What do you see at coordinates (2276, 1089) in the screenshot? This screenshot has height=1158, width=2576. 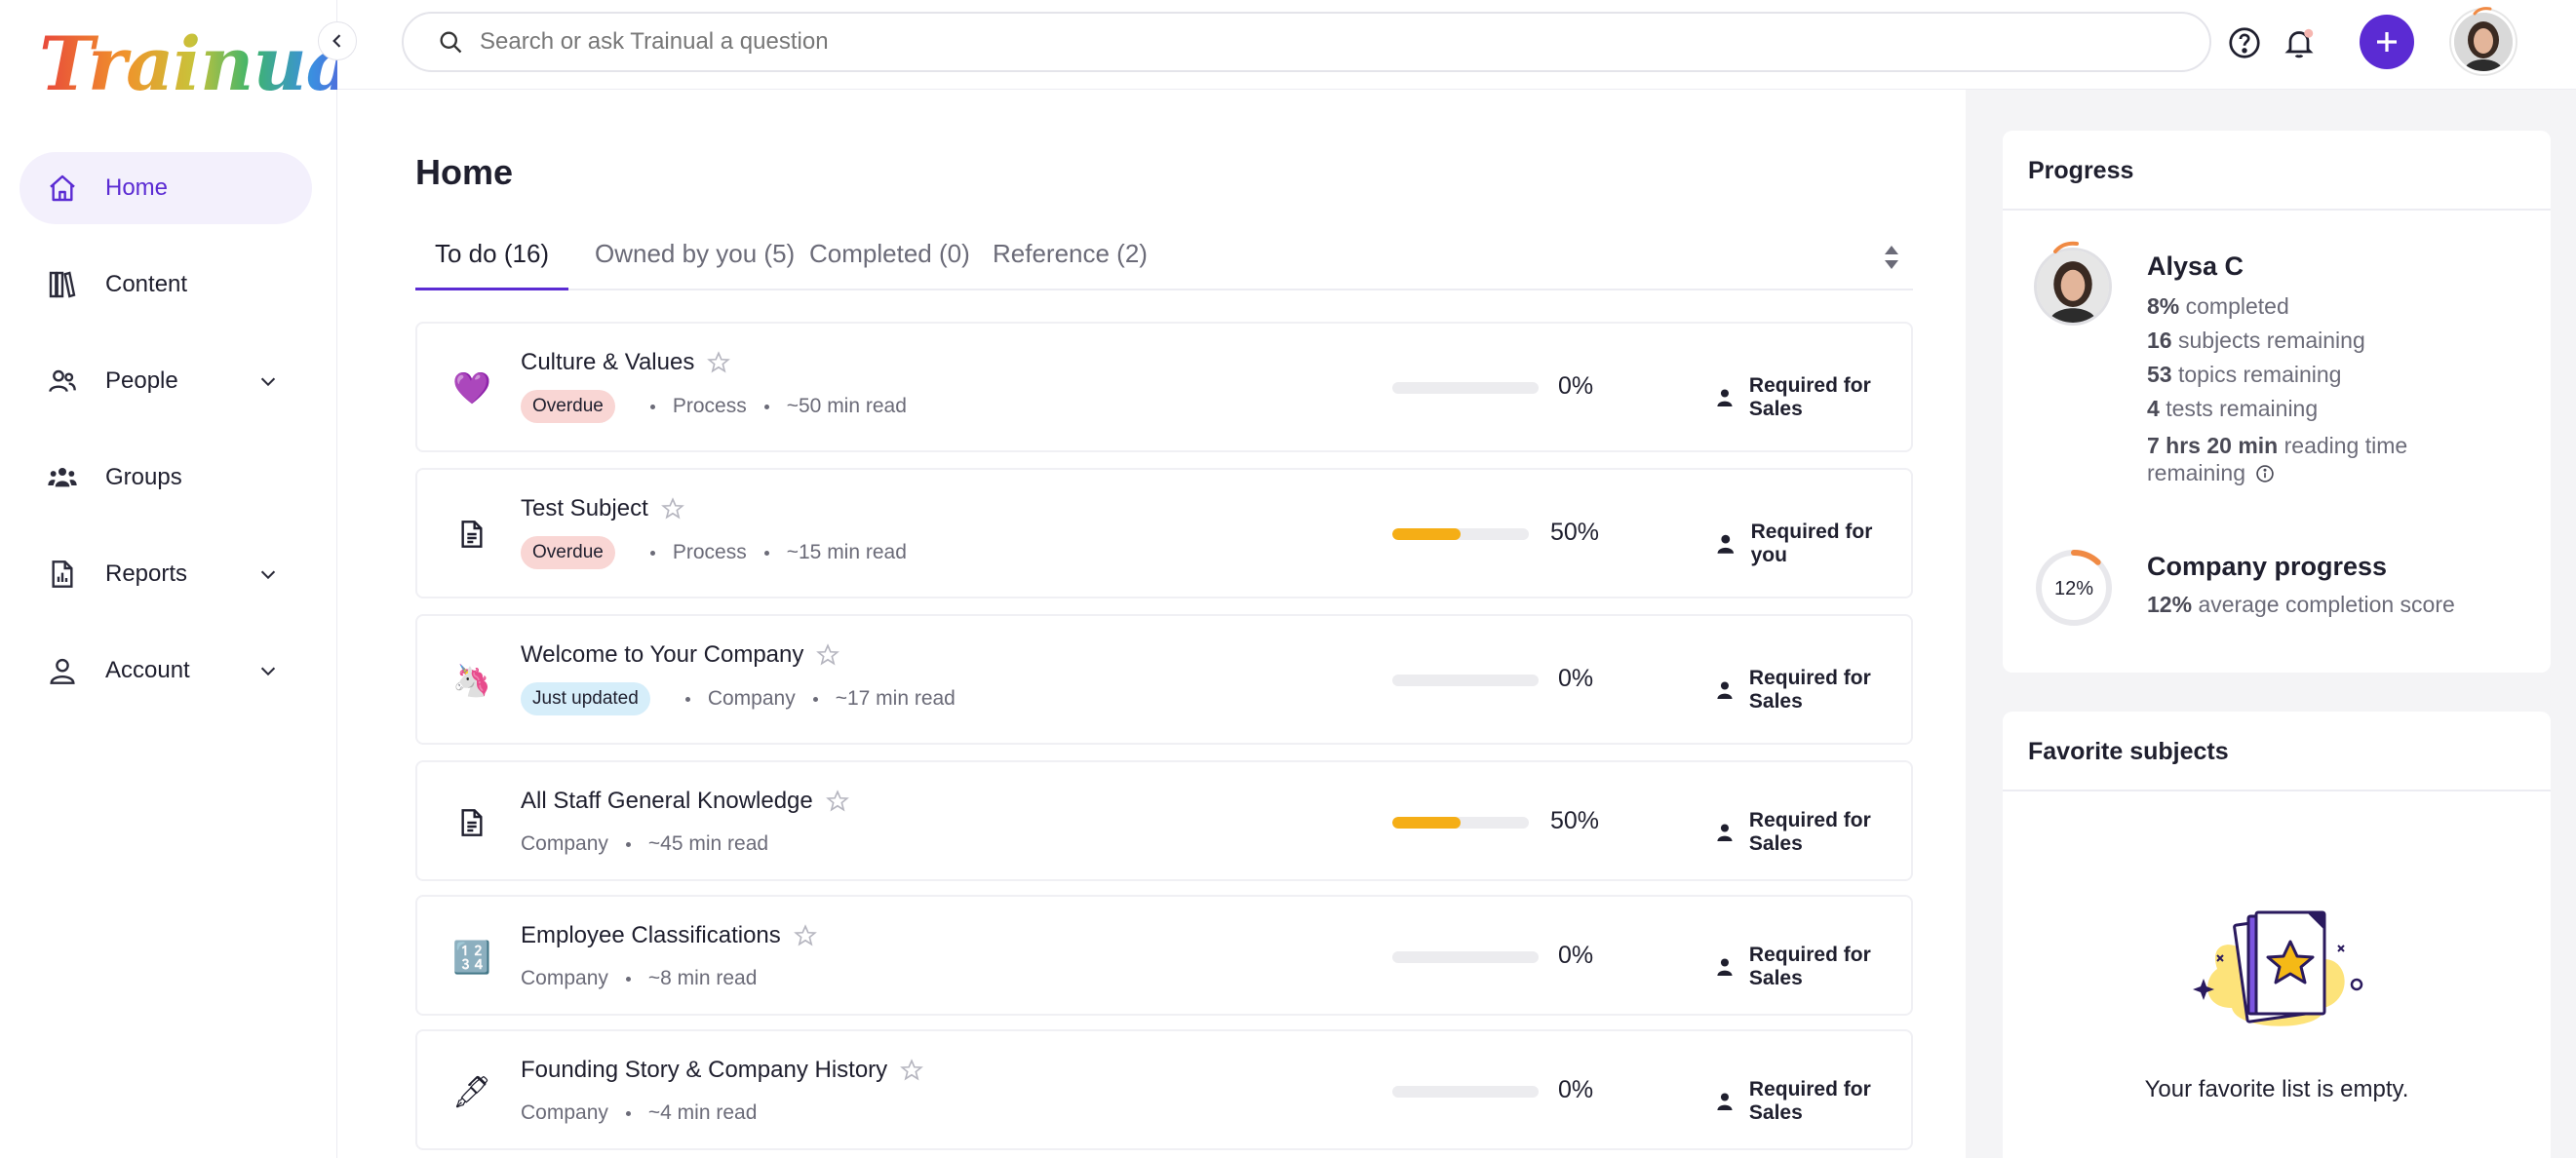 I see `empty-favorites-text: Your favorite list is empty.` at bounding box center [2276, 1089].